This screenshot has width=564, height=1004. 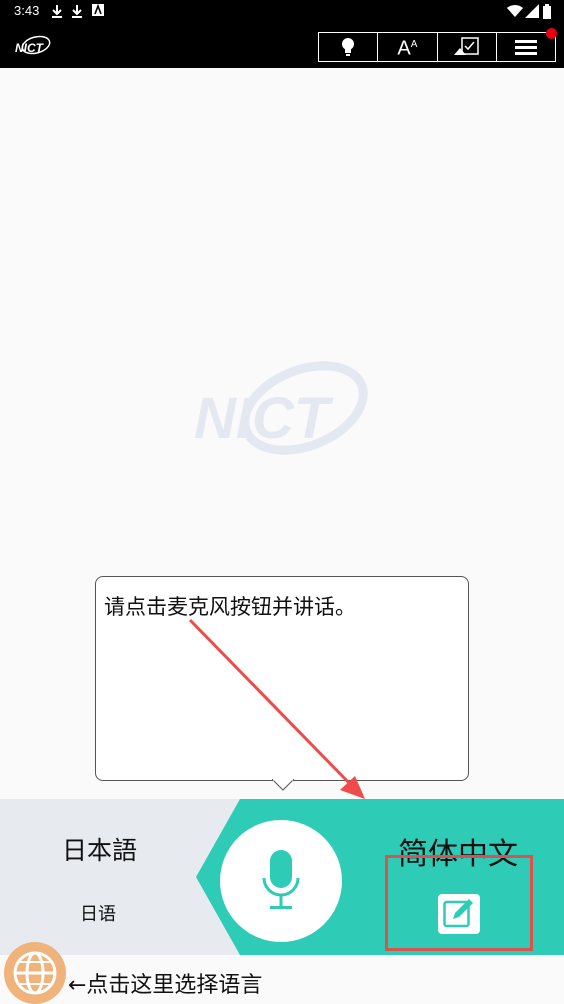 What do you see at coordinates (282, 12) in the screenshot?
I see `status-bar: 3:43` at bounding box center [282, 12].